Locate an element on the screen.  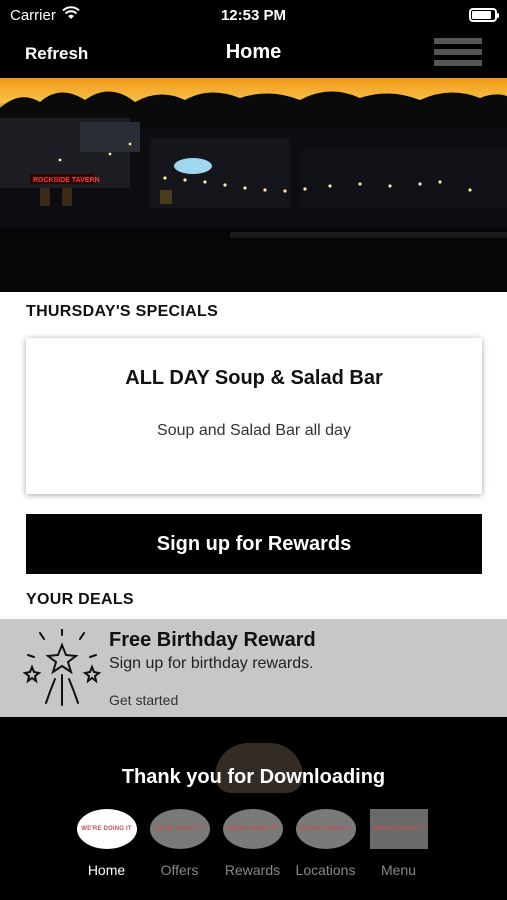
status-time: 12:53 PM is located at coordinates (253, 15).